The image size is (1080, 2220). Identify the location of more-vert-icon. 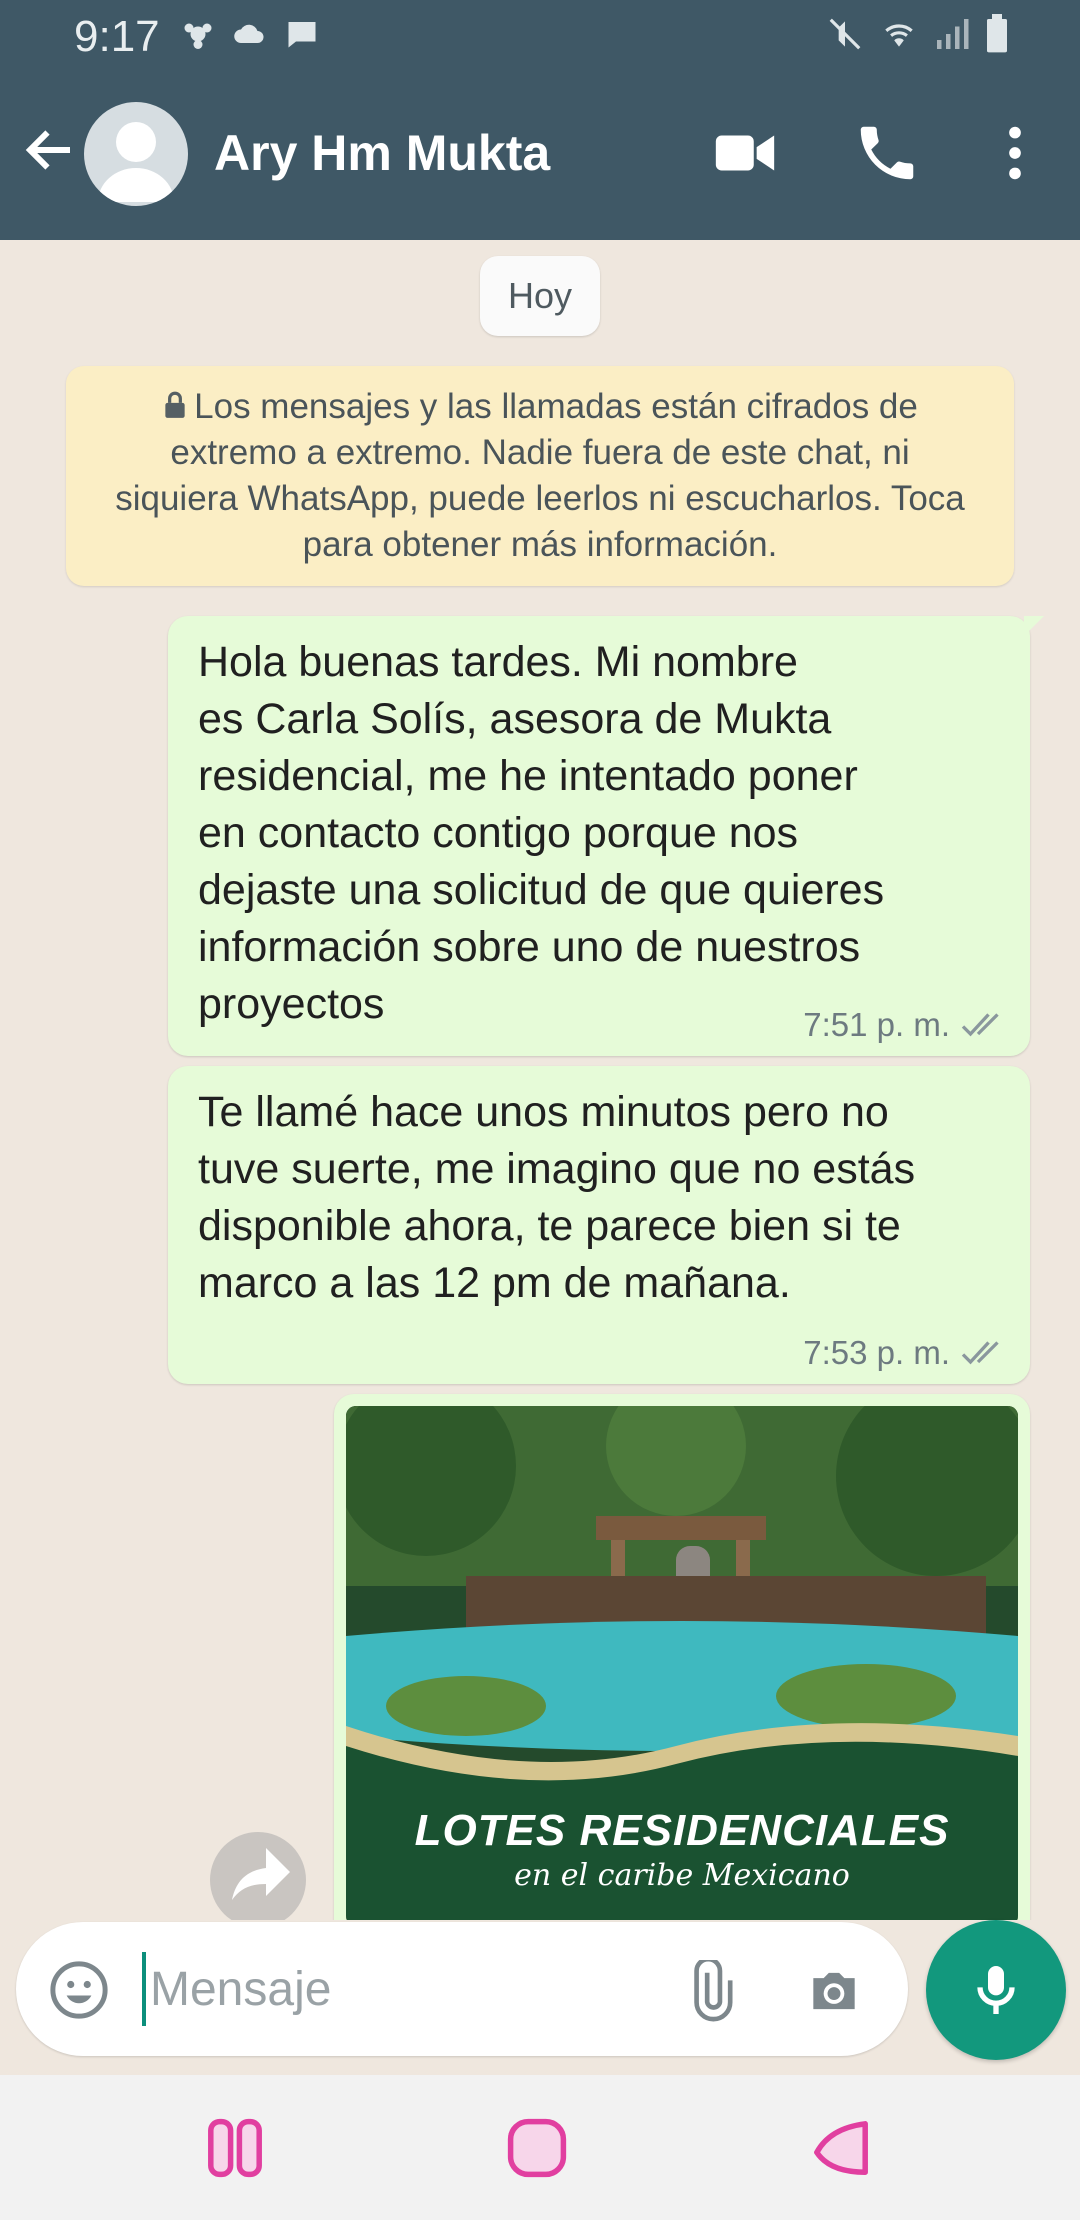
(1015, 153).